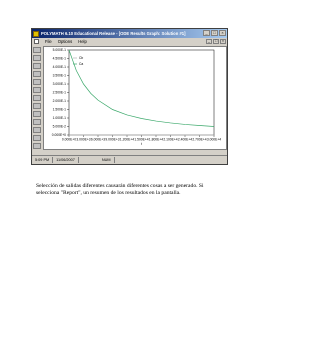 The height and width of the screenshot is (356, 320). I want to click on refresh-icon, so click(37, 146).